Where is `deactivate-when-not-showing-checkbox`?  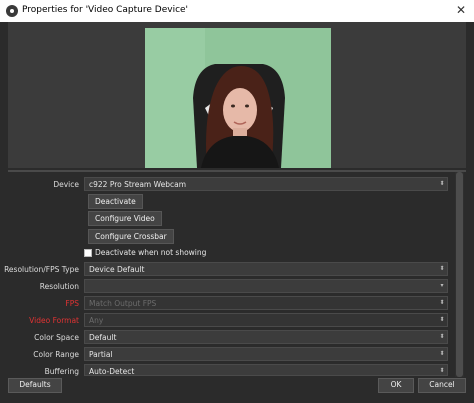
deactivate-when-not-showing-checkbox is located at coordinates (88, 253).